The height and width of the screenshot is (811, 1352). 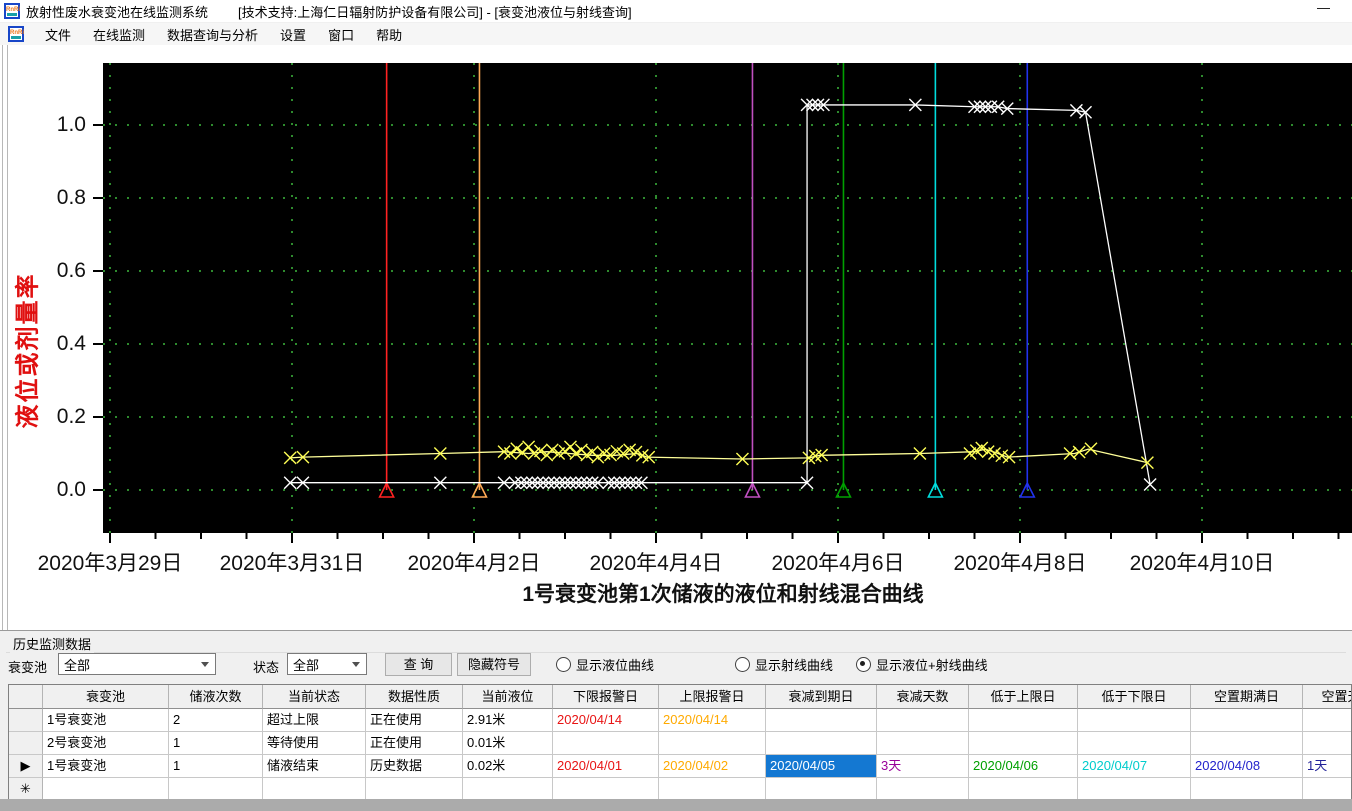 What do you see at coordinates (314, 720) in the screenshot?
I see `cell-当前状态: 超过上限` at bounding box center [314, 720].